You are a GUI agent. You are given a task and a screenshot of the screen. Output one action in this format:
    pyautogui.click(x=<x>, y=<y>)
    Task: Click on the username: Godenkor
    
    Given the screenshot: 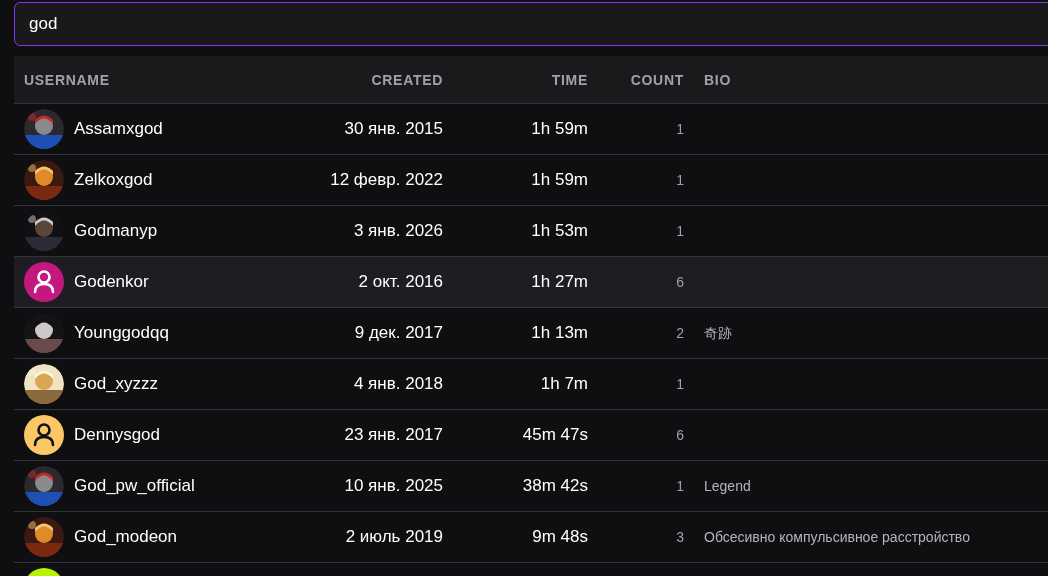 What is the action you would take?
    pyautogui.click(x=111, y=282)
    